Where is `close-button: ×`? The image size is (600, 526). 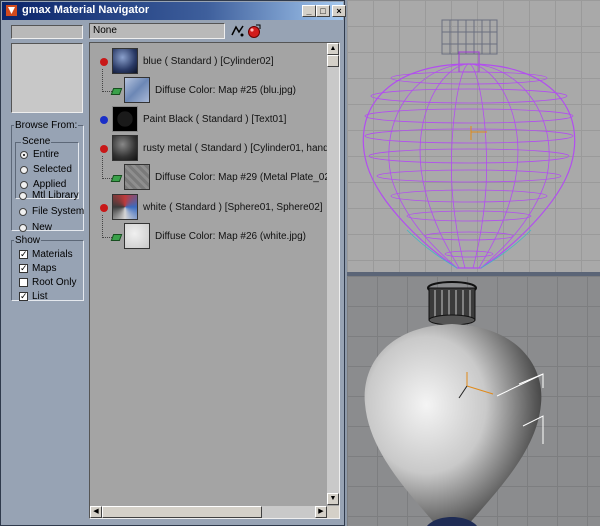 close-button: × is located at coordinates (339, 11).